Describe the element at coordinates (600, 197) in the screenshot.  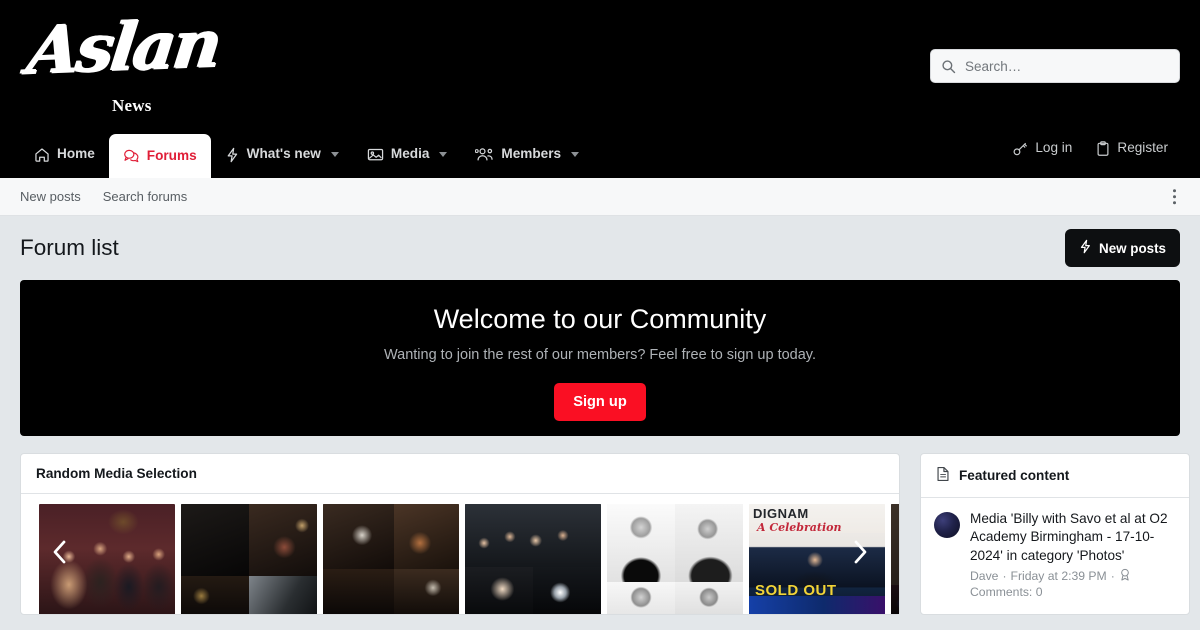
I see `secondary-nav: New posts Search forums` at that location.